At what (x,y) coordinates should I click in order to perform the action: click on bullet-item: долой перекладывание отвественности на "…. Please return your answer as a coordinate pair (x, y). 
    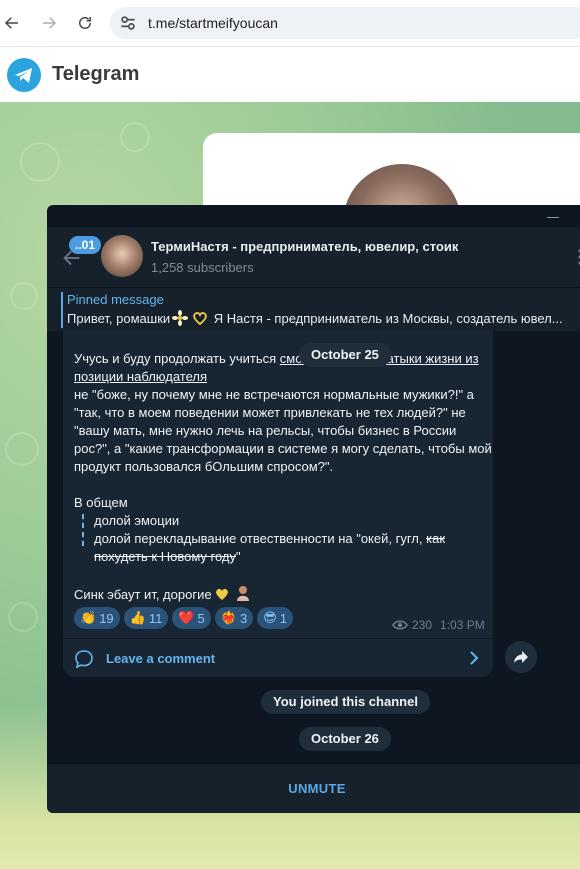
    Looking at the image, I should click on (284, 548).